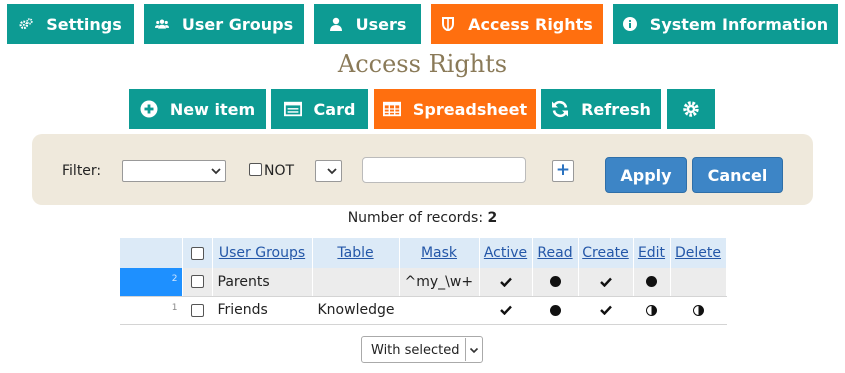 This screenshot has height=373, width=845. I want to click on filter-field-select, so click(174, 171).